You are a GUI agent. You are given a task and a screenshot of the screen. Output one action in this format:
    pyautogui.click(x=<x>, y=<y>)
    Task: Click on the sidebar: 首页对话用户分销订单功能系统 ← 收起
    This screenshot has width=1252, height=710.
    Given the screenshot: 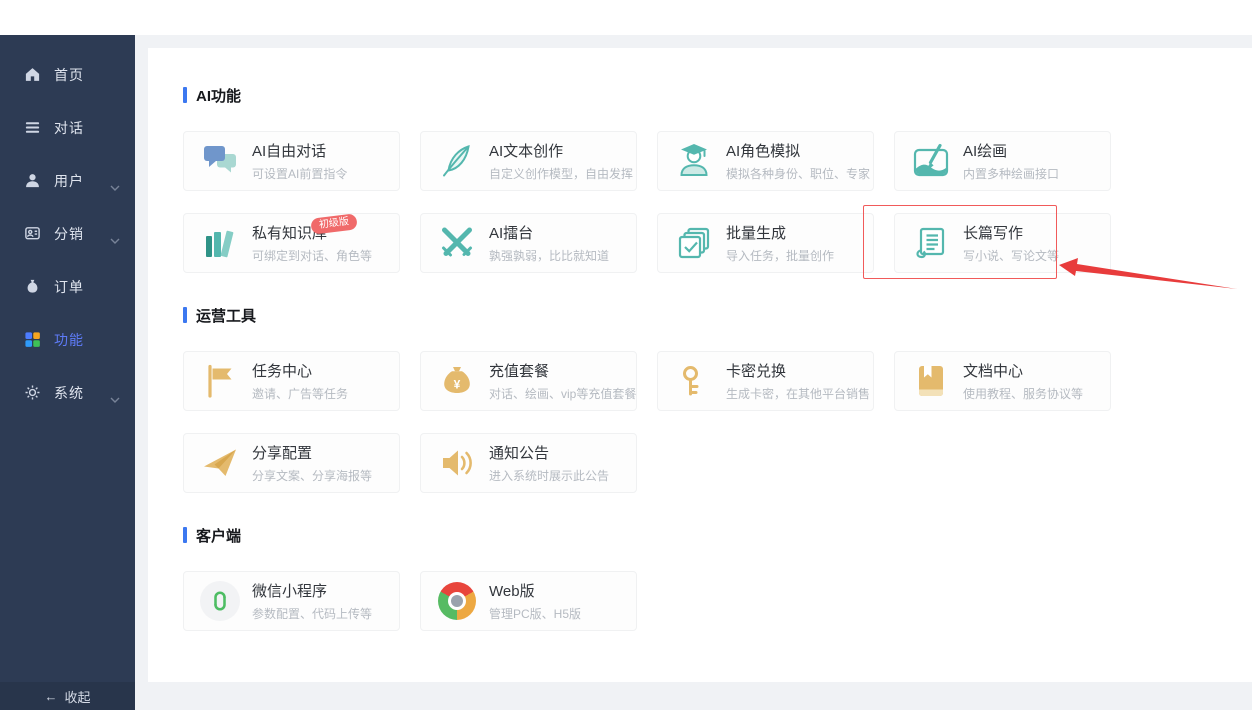 What is the action you would take?
    pyautogui.click(x=67, y=372)
    